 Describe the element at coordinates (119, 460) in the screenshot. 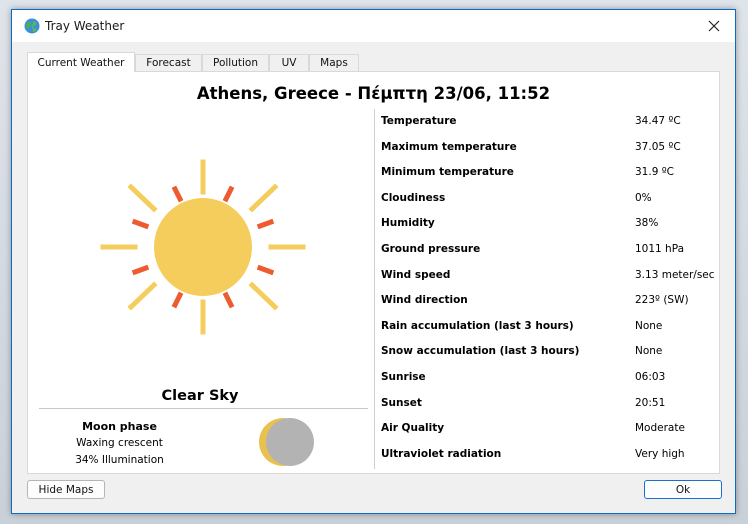

I see `moon-illumination: 34% Illumination` at that location.